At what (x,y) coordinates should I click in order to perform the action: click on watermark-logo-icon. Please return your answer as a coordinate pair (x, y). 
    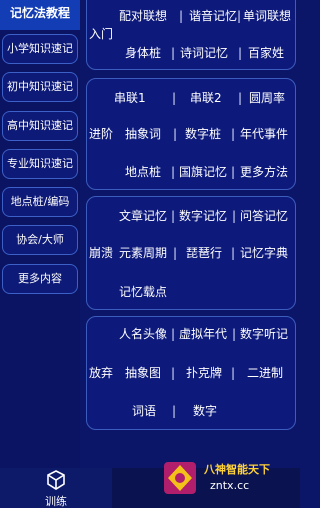
    Looking at the image, I should click on (180, 478).